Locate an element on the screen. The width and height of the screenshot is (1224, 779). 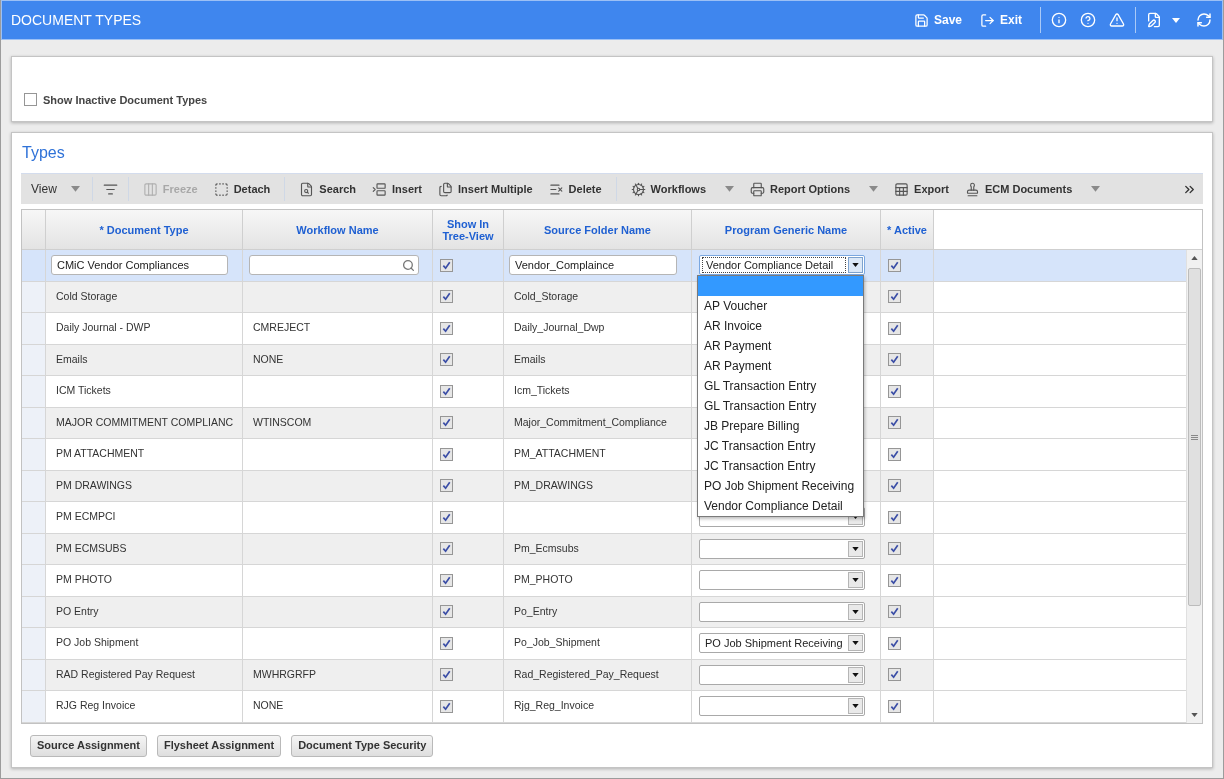
table-cell-text: Emails is located at coordinates (71, 359).